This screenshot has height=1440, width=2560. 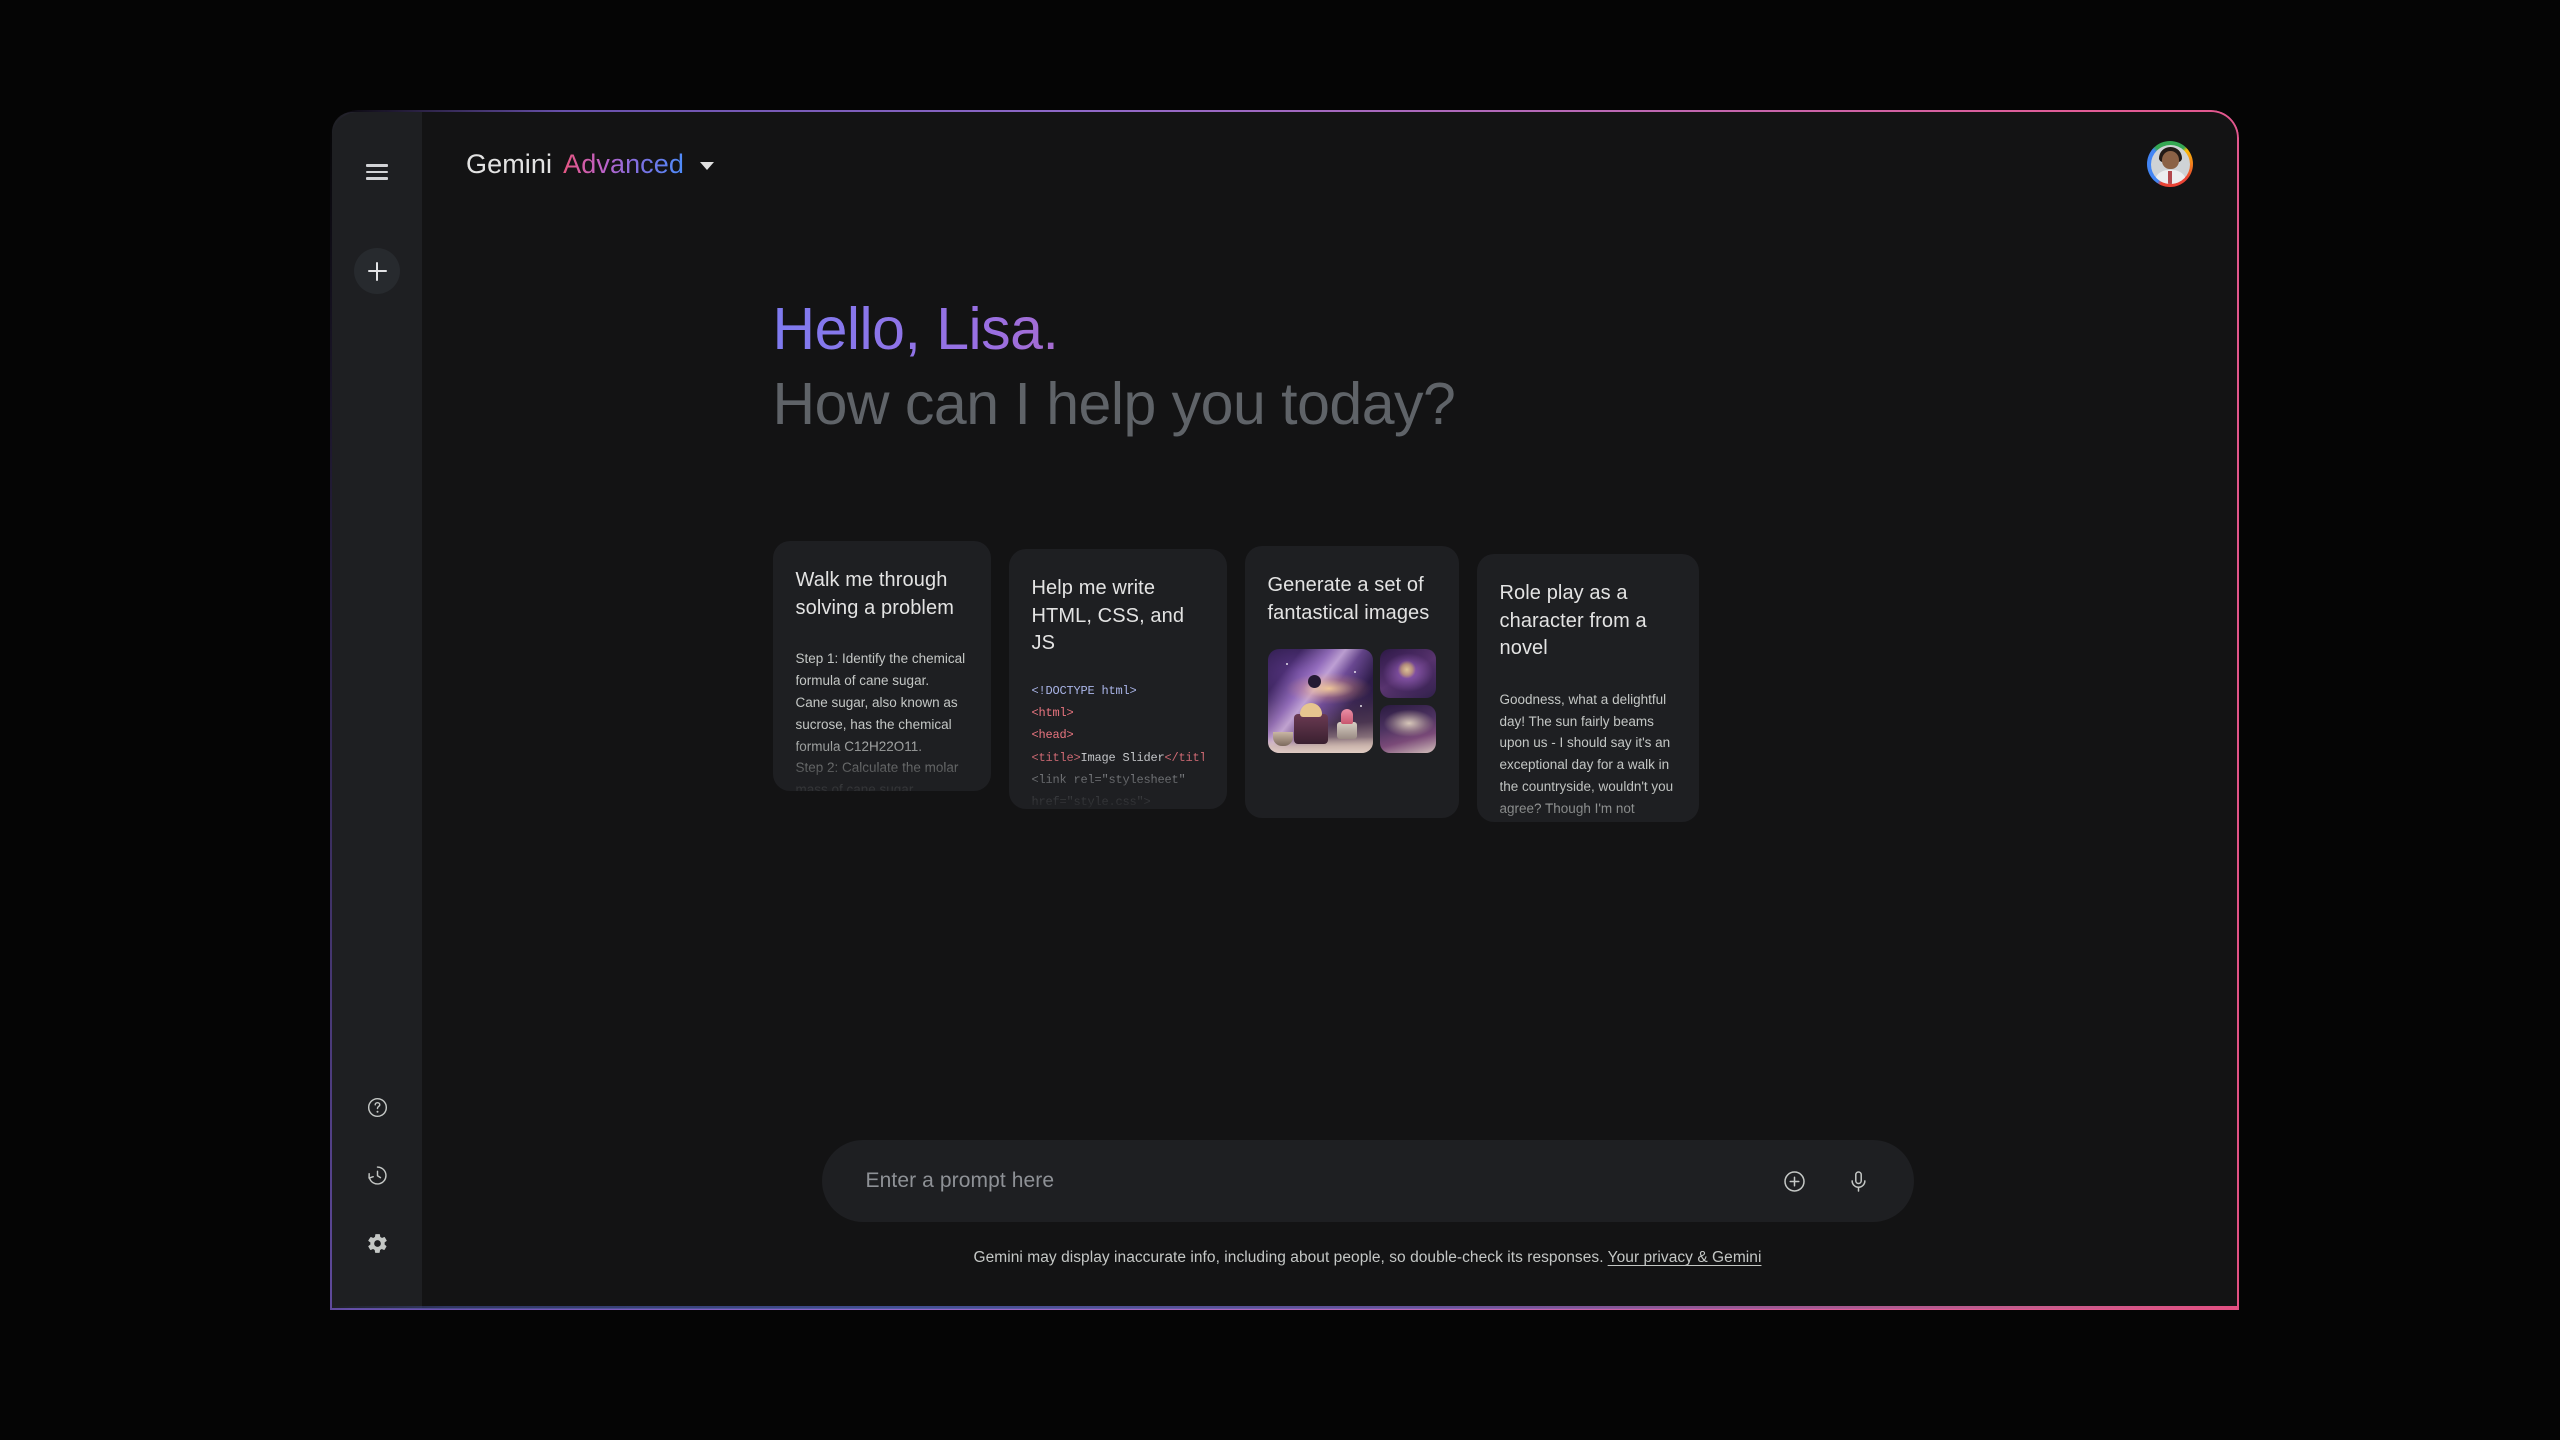 What do you see at coordinates (874, 593) in the screenshot?
I see `card-title: Walk me through solving a problem` at bounding box center [874, 593].